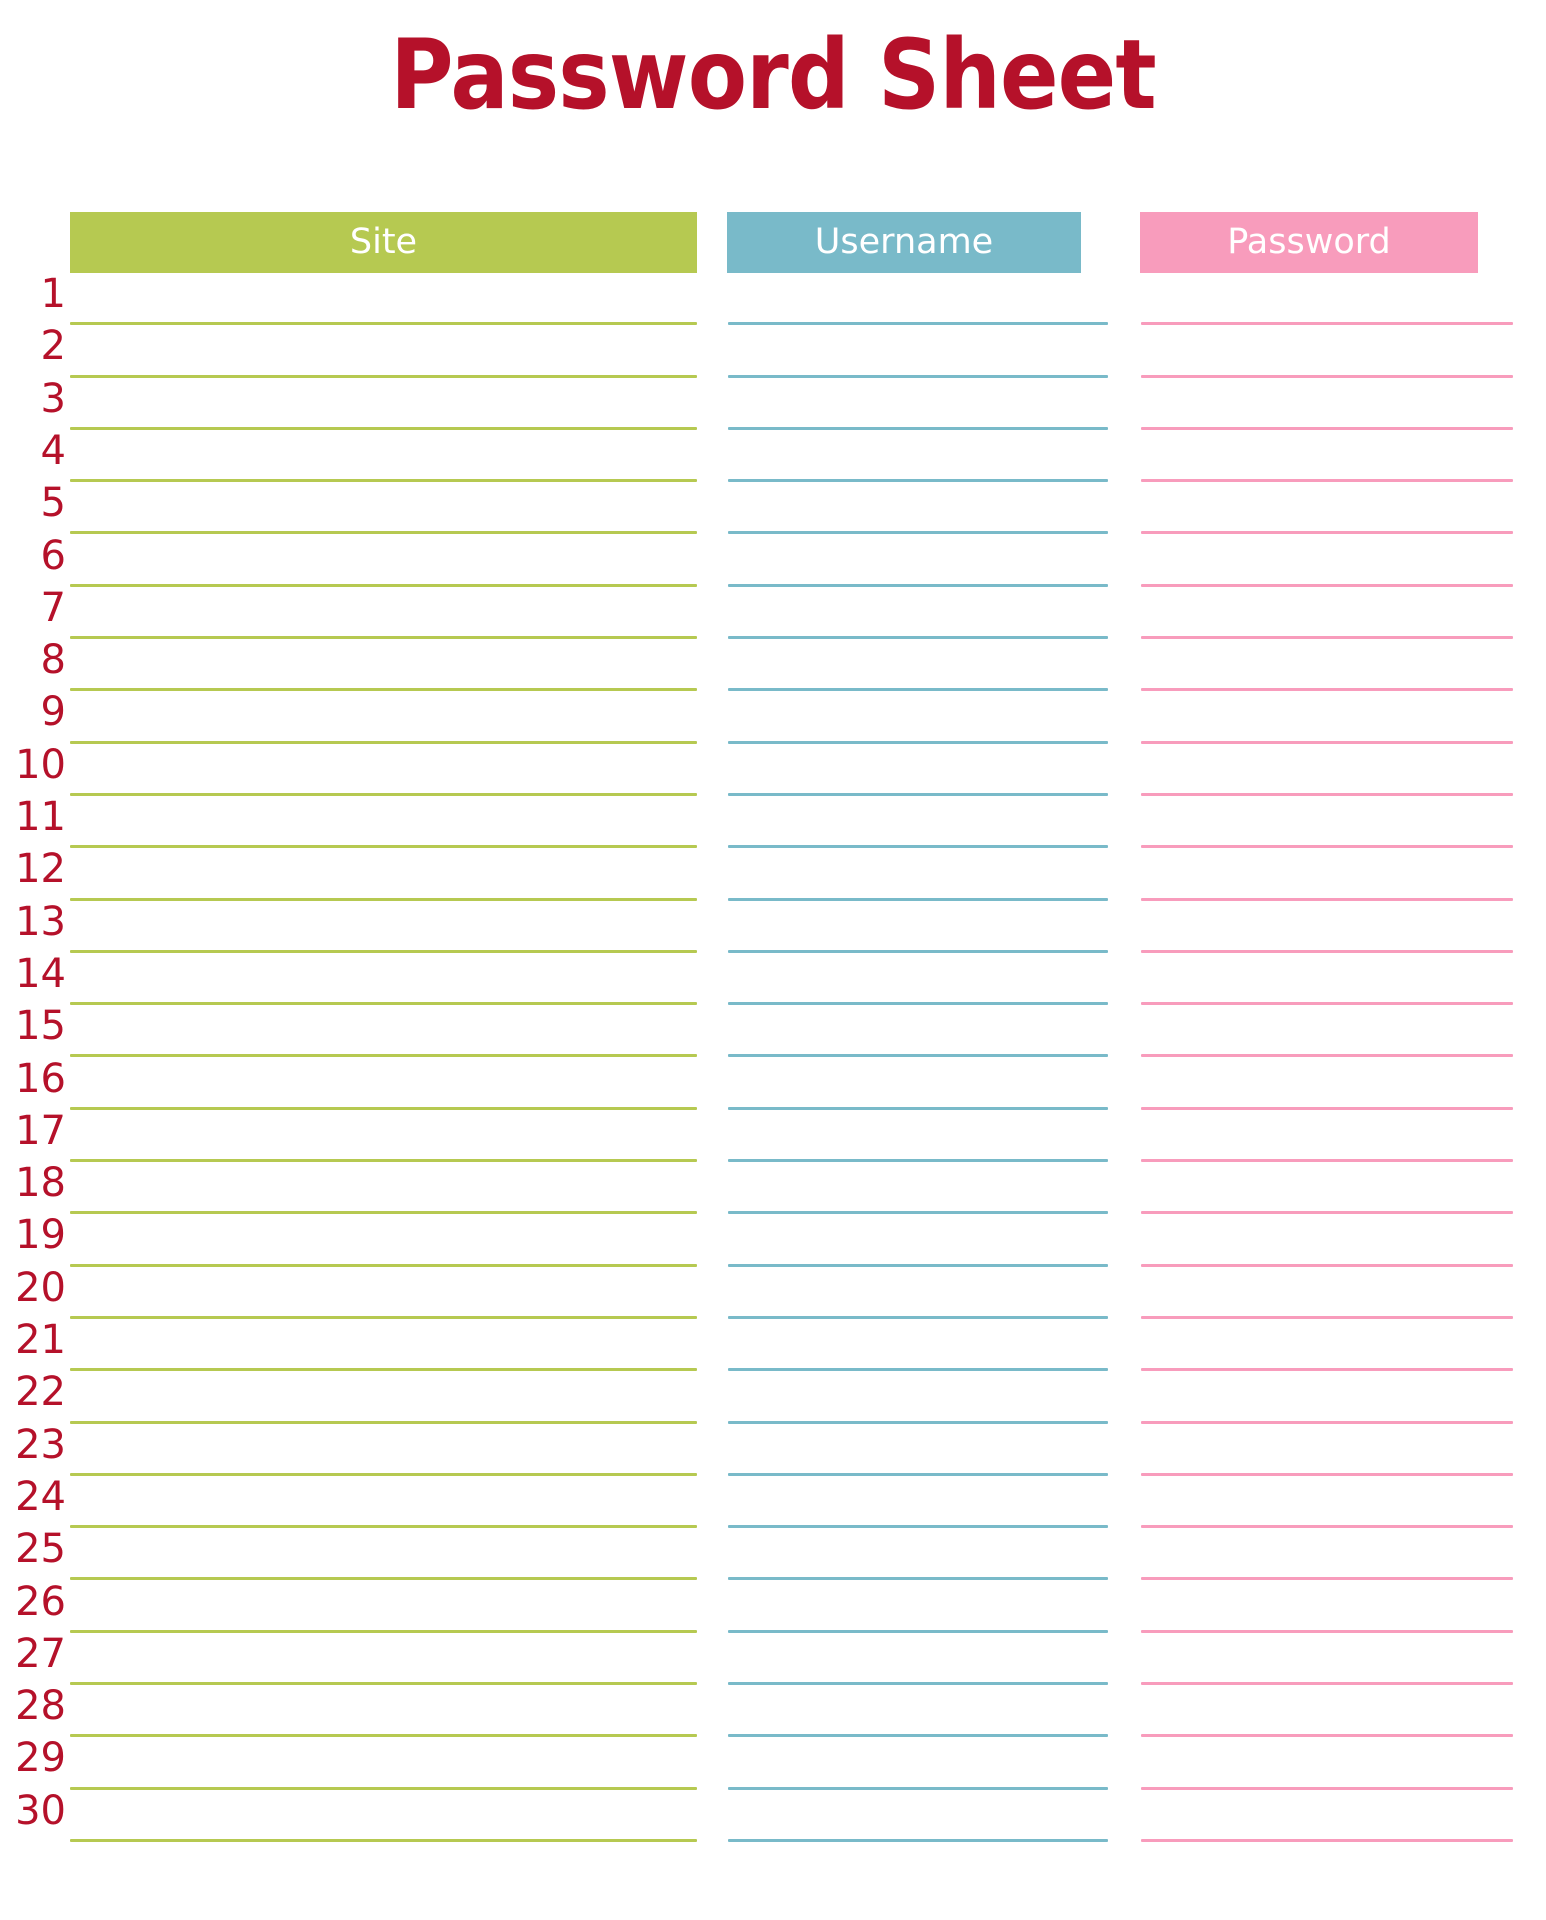 Image resolution: width=1546 pixels, height=1920 pixels. What do you see at coordinates (773, 455) in the screenshot?
I see `table-row: 4` at bounding box center [773, 455].